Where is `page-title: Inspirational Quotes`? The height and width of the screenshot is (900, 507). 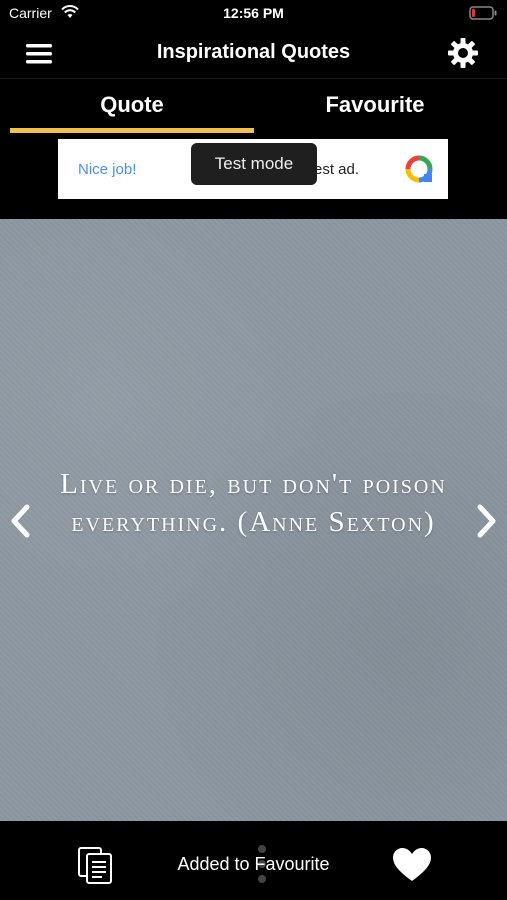
page-title: Inspirational Quotes is located at coordinates (253, 52).